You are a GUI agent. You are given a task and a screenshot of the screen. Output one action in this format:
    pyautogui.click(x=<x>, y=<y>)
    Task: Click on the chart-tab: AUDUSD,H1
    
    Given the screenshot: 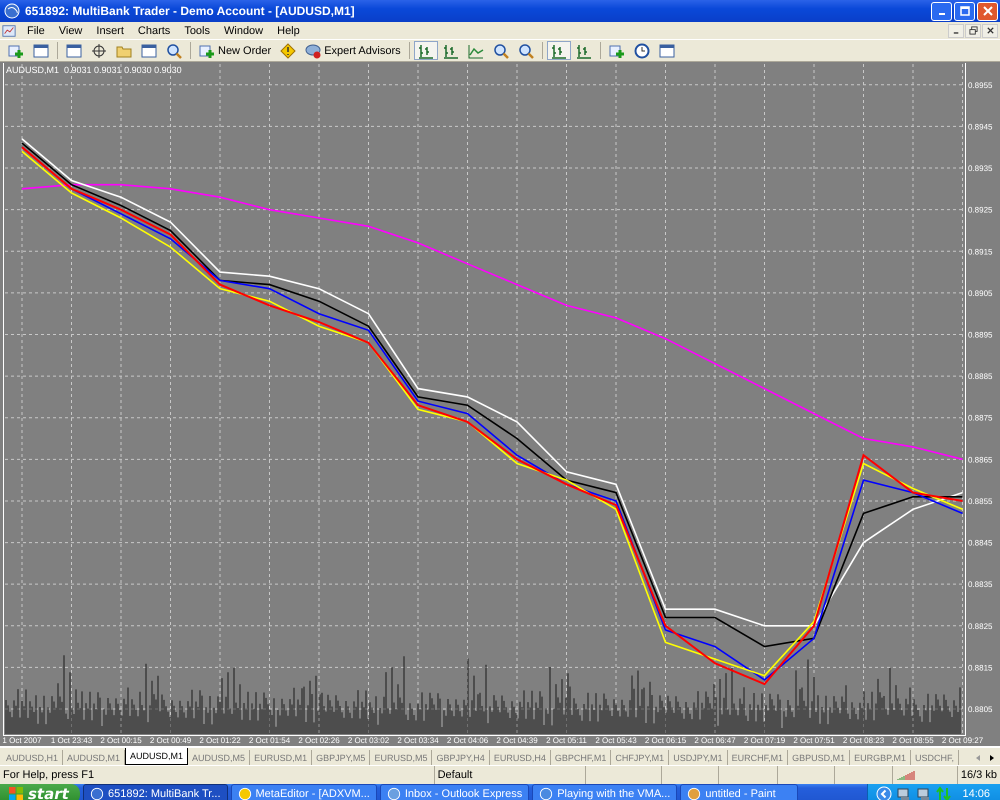 What is the action you would take?
    pyautogui.click(x=33, y=757)
    